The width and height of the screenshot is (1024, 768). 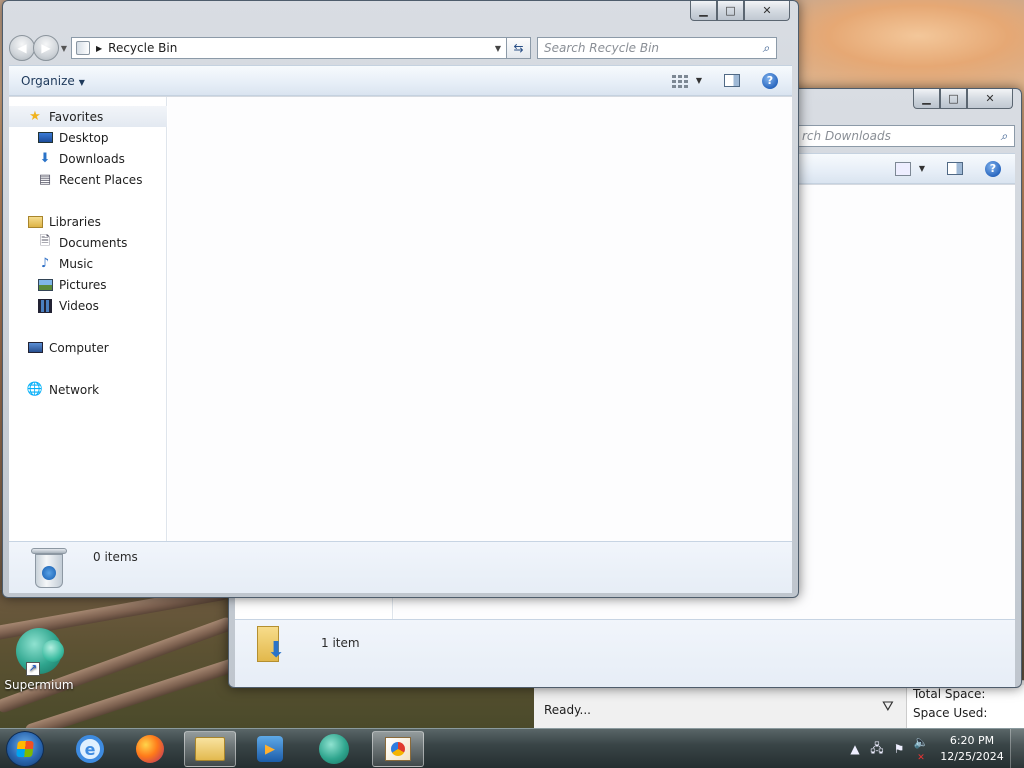 What do you see at coordinates (877, 749) in the screenshot?
I see `network-status-icon: 🖧` at bounding box center [877, 749].